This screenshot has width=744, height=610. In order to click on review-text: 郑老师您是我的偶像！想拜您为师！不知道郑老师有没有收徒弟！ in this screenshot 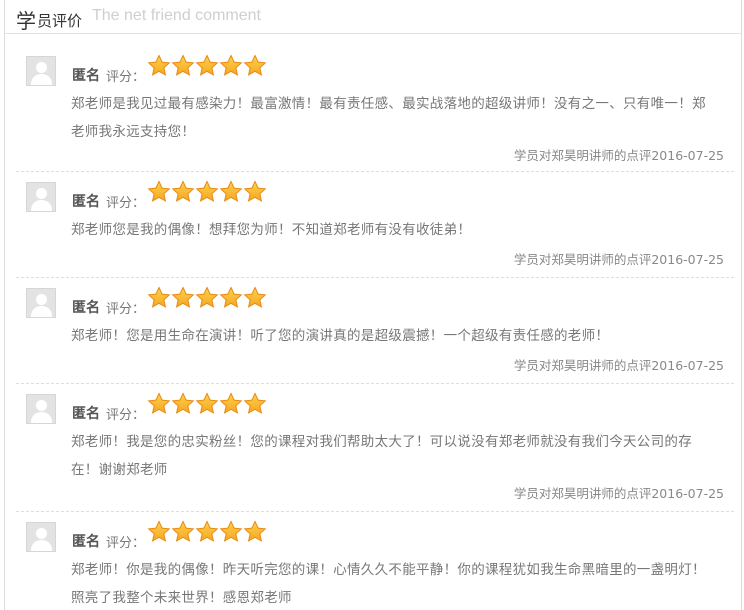, I will do `click(271, 230)`.